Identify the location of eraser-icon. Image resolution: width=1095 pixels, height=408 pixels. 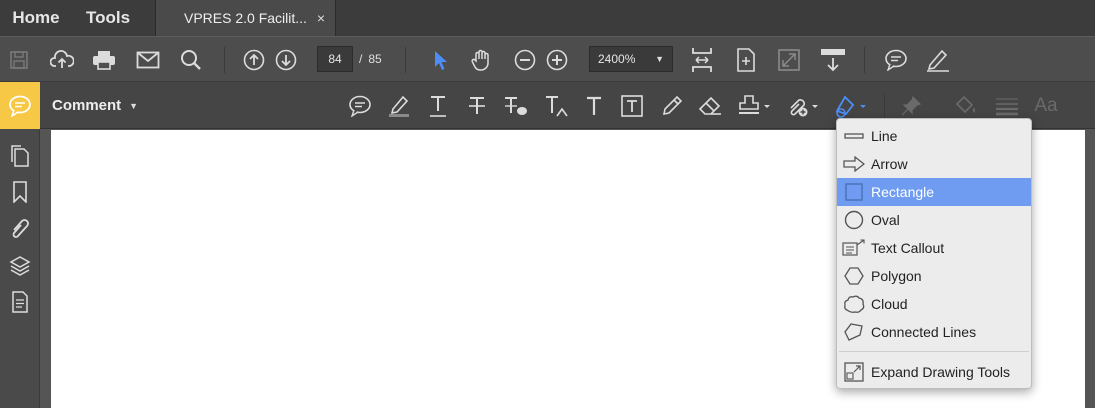
(710, 105).